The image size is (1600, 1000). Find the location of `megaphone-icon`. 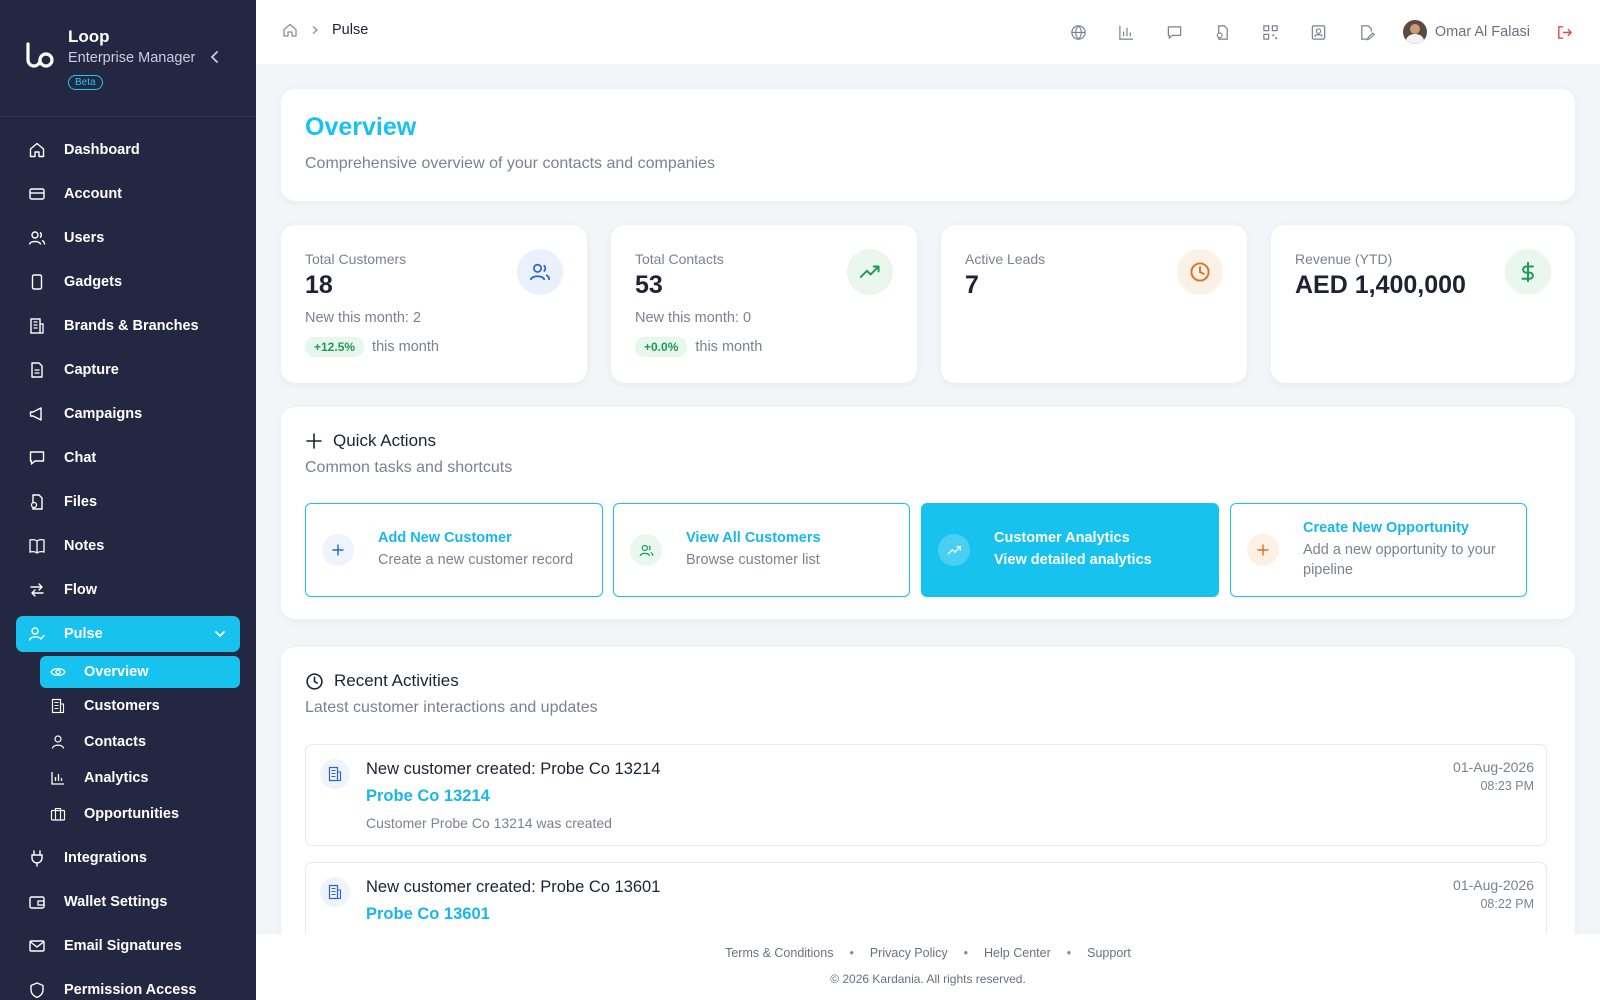

megaphone-icon is located at coordinates (35, 414).